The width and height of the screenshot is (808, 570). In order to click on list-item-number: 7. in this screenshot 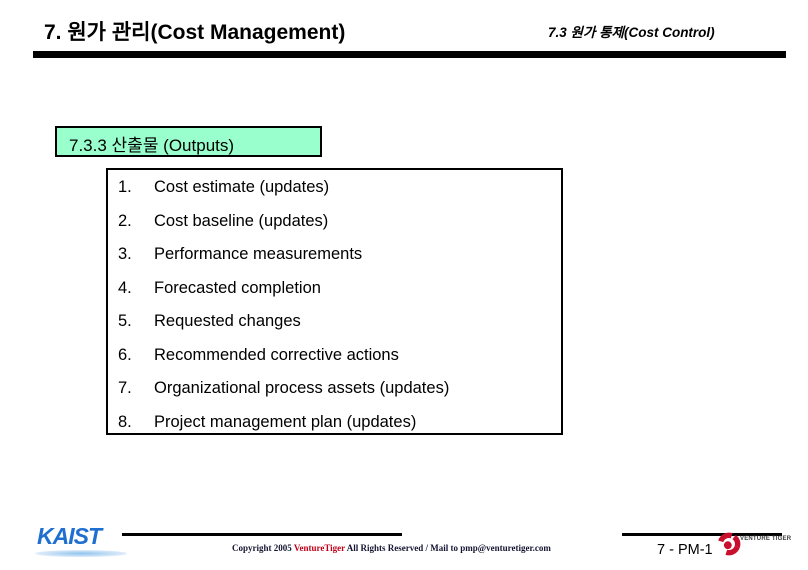, I will do `click(125, 388)`.